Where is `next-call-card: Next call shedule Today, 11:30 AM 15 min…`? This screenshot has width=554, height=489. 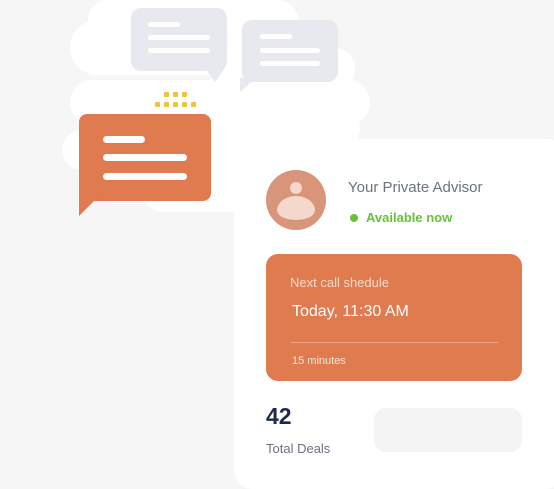 next-call-card: Next call shedule Today, 11:30 AM 15 min… is located at coordinates (394, 317).